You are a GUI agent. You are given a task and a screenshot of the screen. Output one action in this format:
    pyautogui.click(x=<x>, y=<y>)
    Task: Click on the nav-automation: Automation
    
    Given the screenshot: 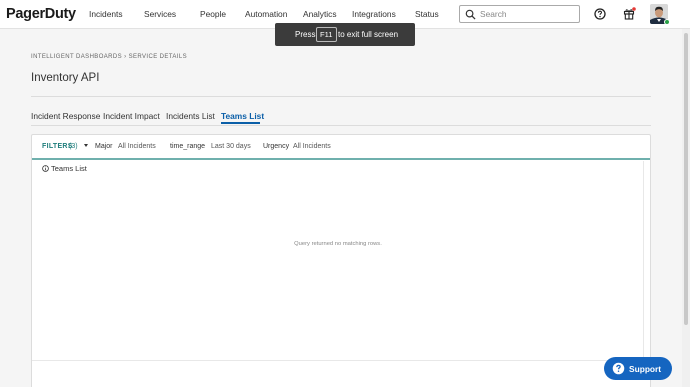 What is the action you would take?
    pyautogui.click(x=266, y=14)
    